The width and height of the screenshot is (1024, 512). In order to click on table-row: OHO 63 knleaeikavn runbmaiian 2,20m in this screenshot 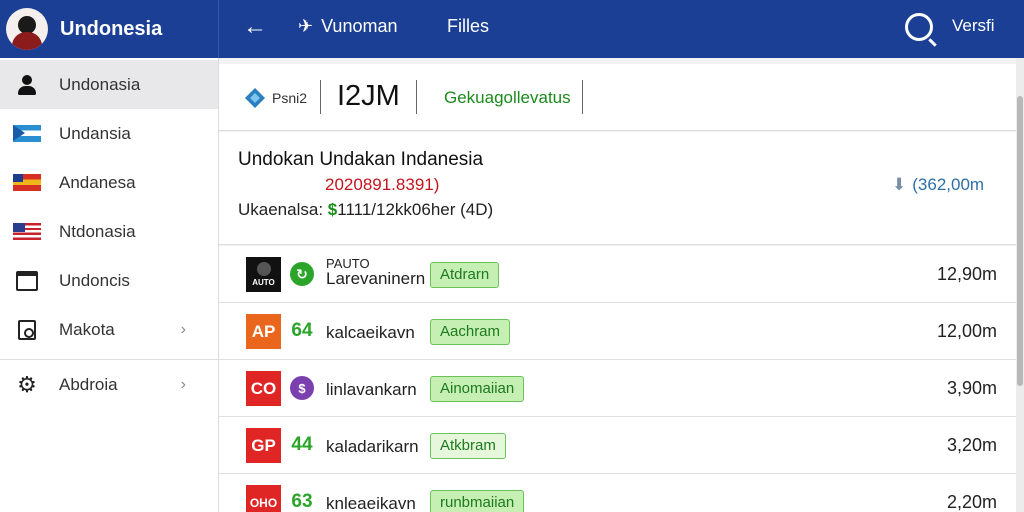, I will do `click(617, 493)`.